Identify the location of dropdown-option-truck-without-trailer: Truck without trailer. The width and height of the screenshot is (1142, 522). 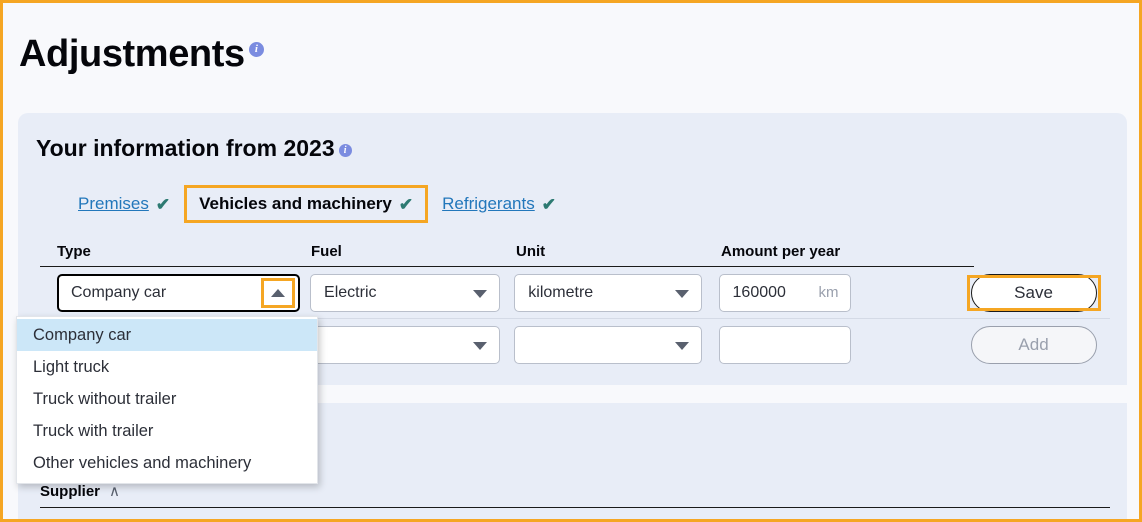
(167, 399).